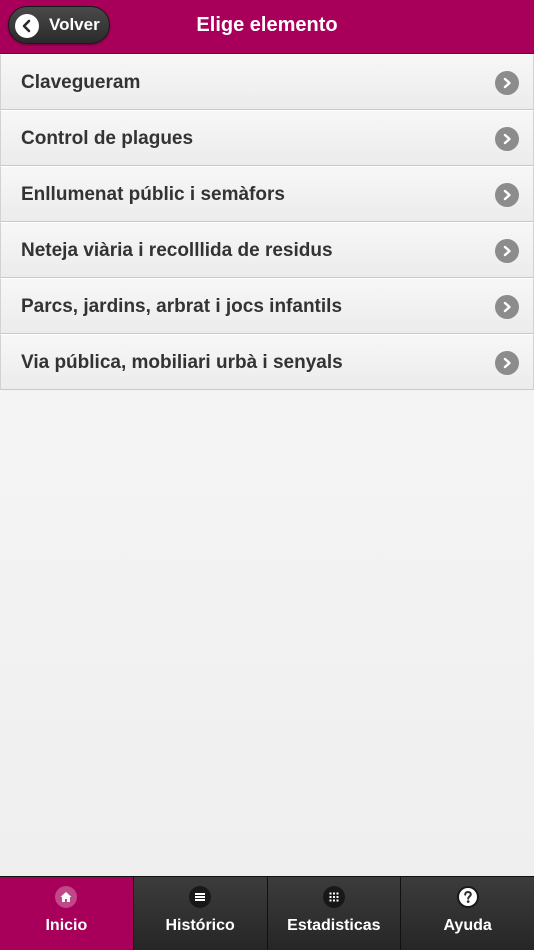  Describe the element at coordinates (182, 362) in the screenshot. I see `list-item-label: Via pública, mobiliari urbà i senyals` at that location.